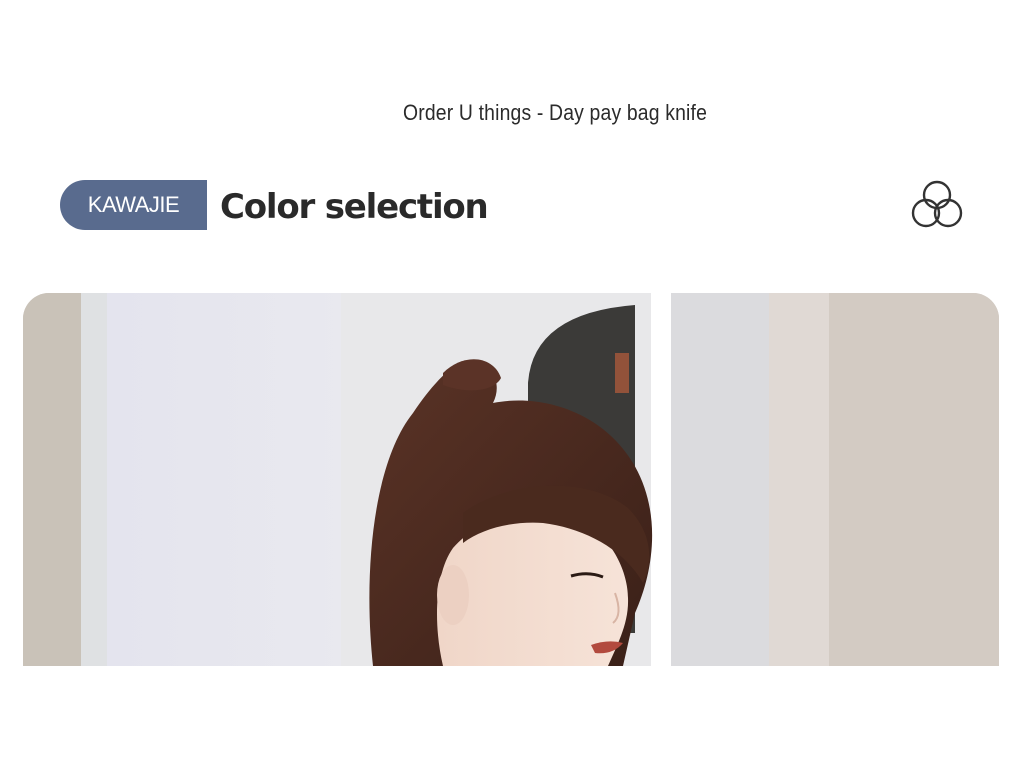 This screenshot has height=768, width=1024. I want to click on section-title: Color selection, so click(354, 207).